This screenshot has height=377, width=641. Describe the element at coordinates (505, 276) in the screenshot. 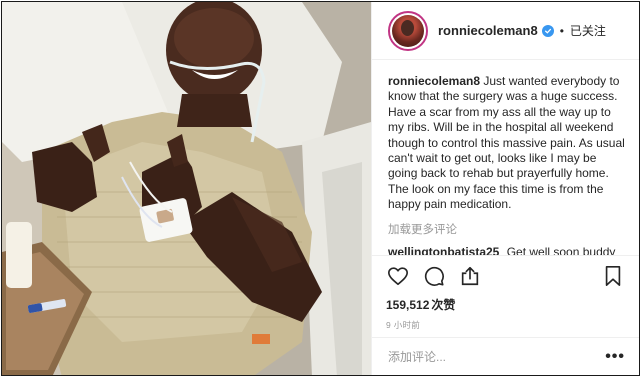

I see `action-icons-row` at that location.